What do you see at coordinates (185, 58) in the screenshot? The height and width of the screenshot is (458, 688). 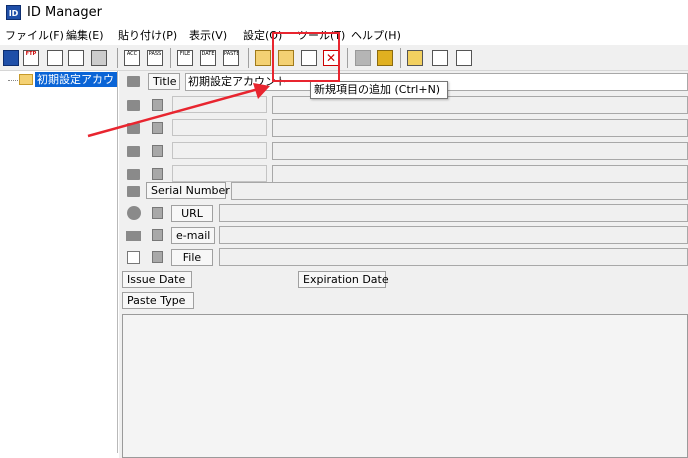 I see `file-icon: FILE` at bounding box center [185, 58].